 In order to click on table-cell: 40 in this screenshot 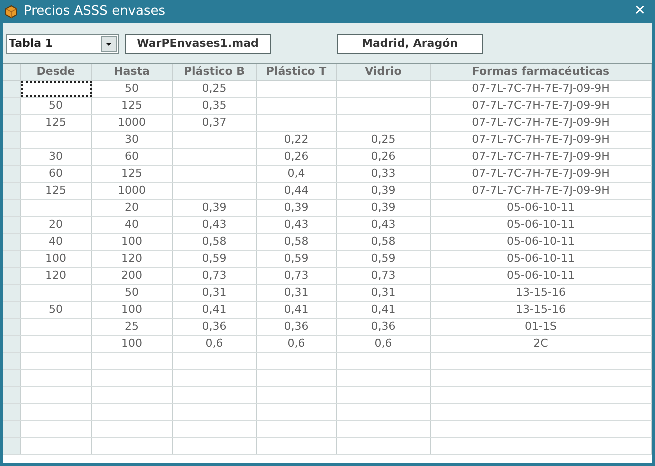, I will do `click(132, 225)`.